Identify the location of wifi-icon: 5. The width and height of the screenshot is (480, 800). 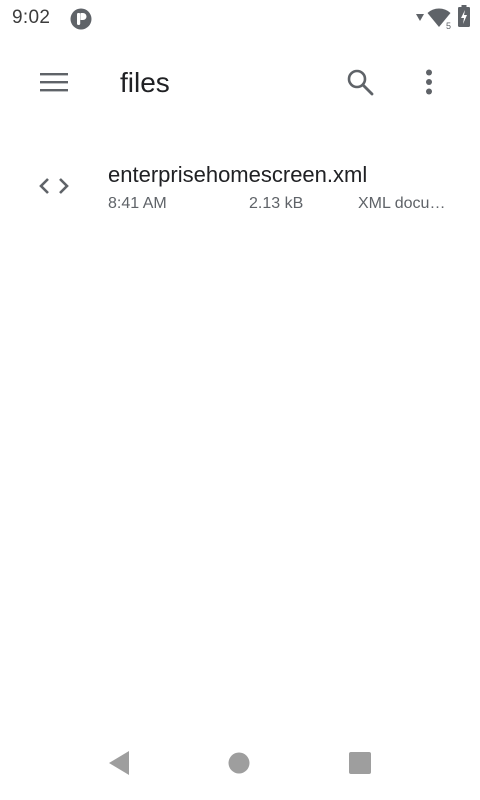
(439, 19).